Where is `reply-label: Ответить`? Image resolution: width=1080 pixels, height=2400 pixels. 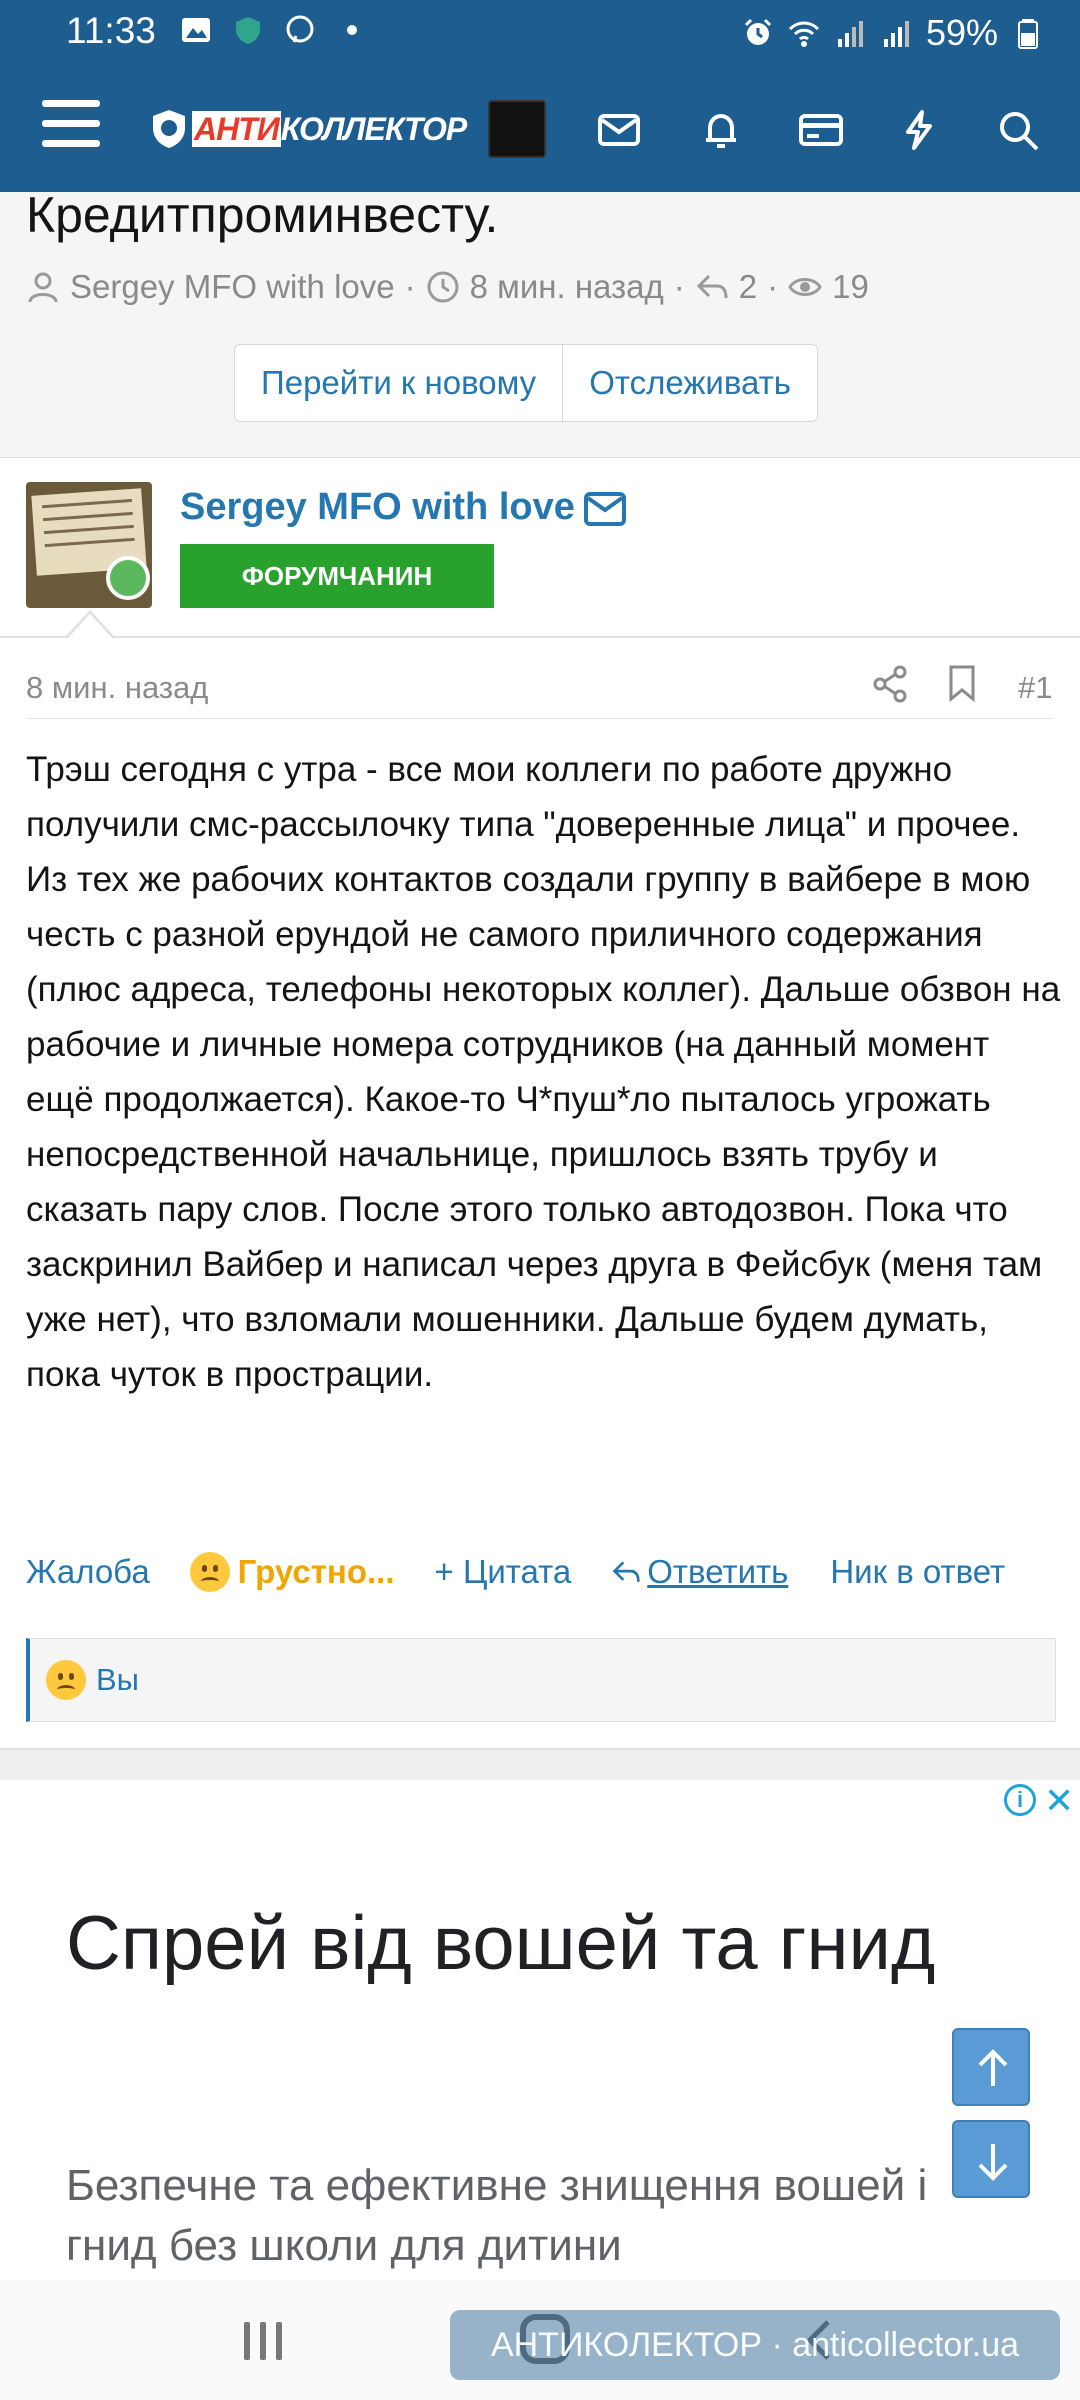 reply-label: Ответить is located at coordinates (718, 1571).